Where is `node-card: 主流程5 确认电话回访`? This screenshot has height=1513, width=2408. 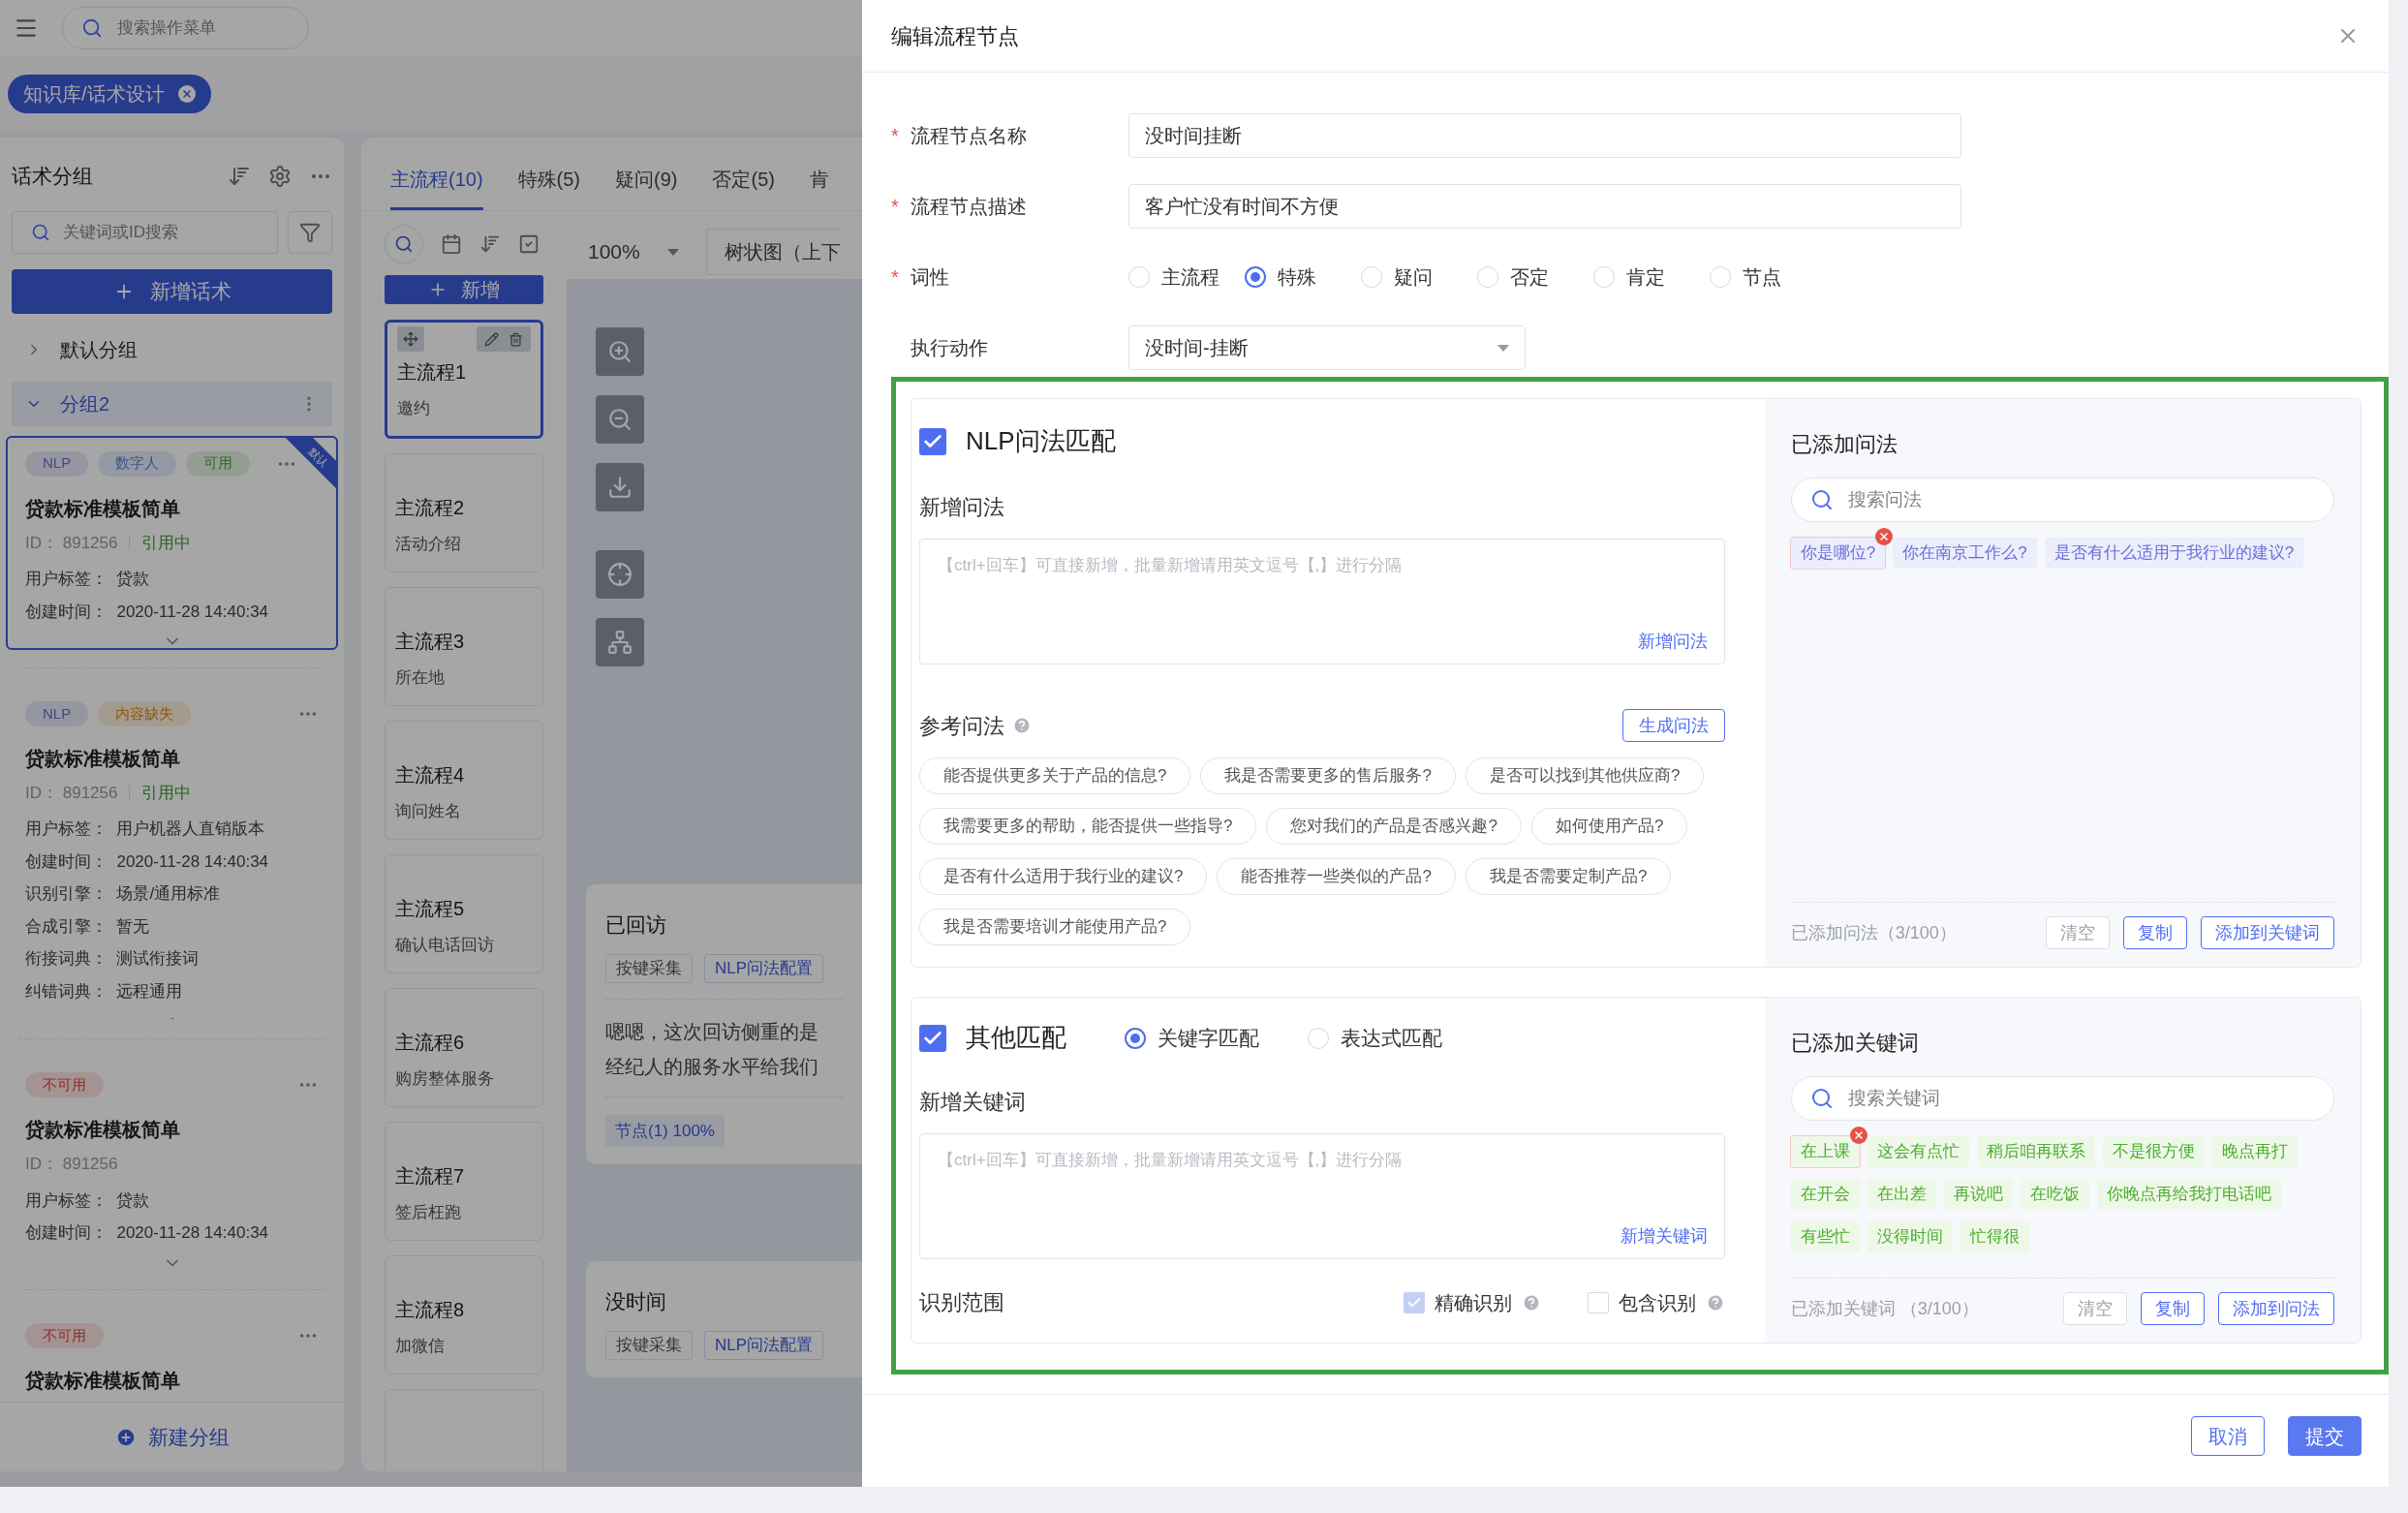 node-card: 主流程5 确认电话回访 is located at coordinates (464, 913).